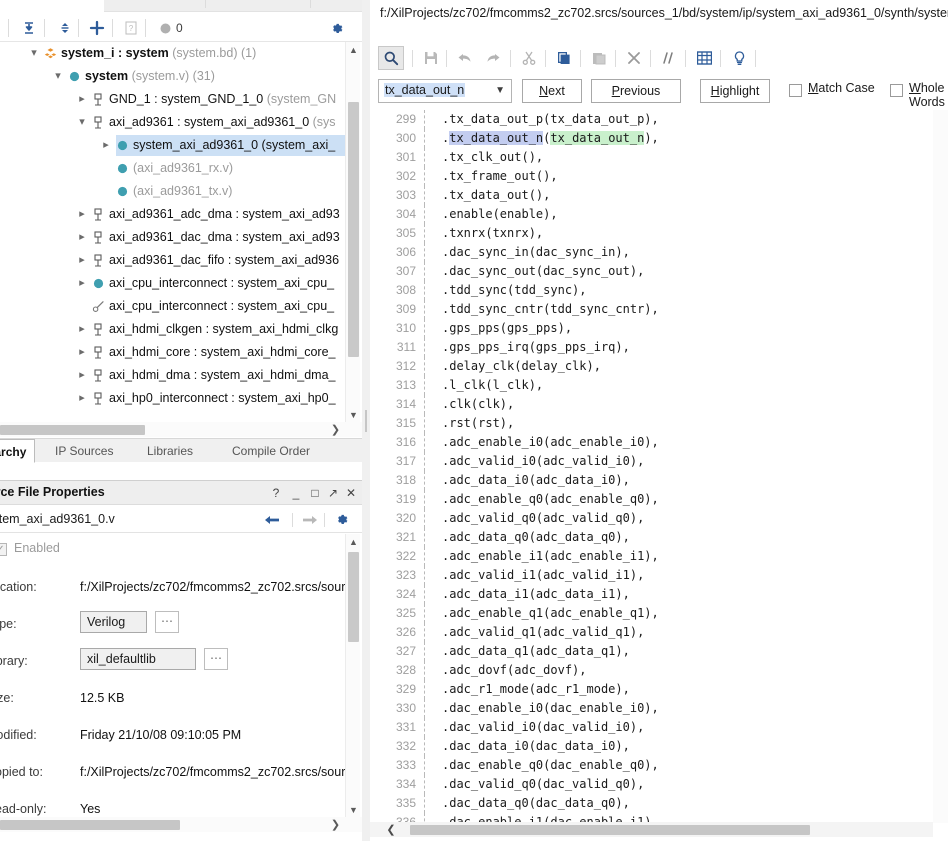 This screenshot has width=948, height=841. What do you see at coordinates (651, 556) in the screenshot?
I see `code-line: 322 .adc_enable_i1(adc_enable_i1),` at bounding box center [651, 556].